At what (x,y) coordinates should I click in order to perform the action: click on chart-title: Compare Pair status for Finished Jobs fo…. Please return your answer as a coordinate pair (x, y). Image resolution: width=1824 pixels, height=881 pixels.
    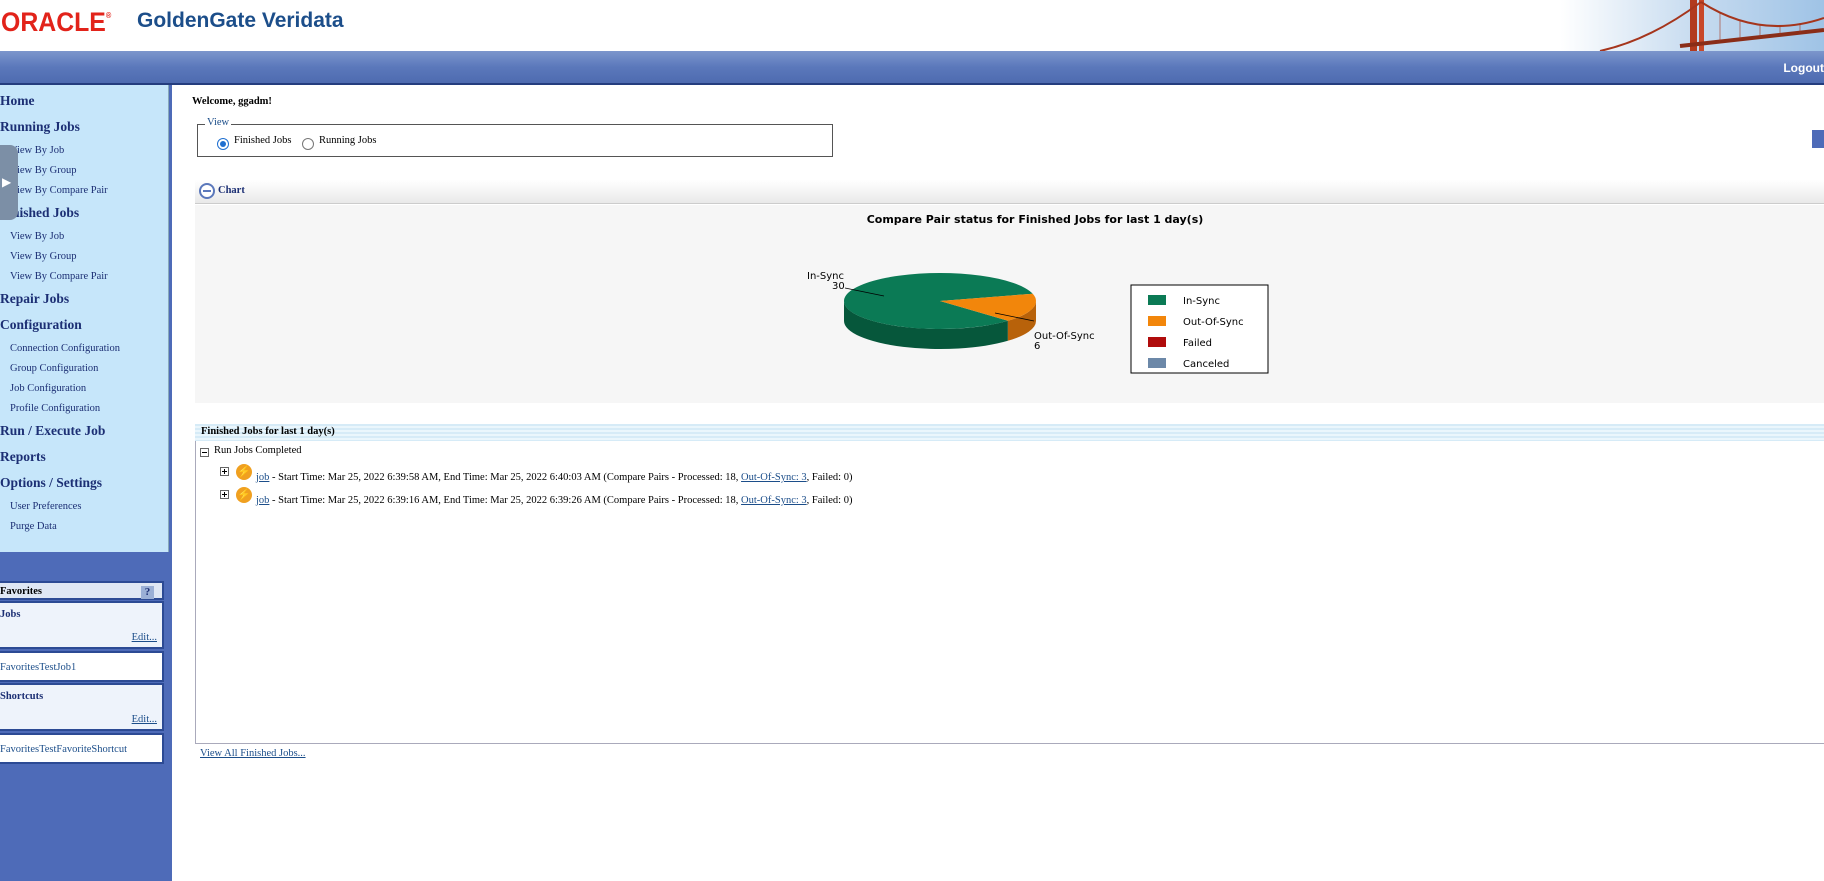
    Looking at the image, I should click on (1035, 219).